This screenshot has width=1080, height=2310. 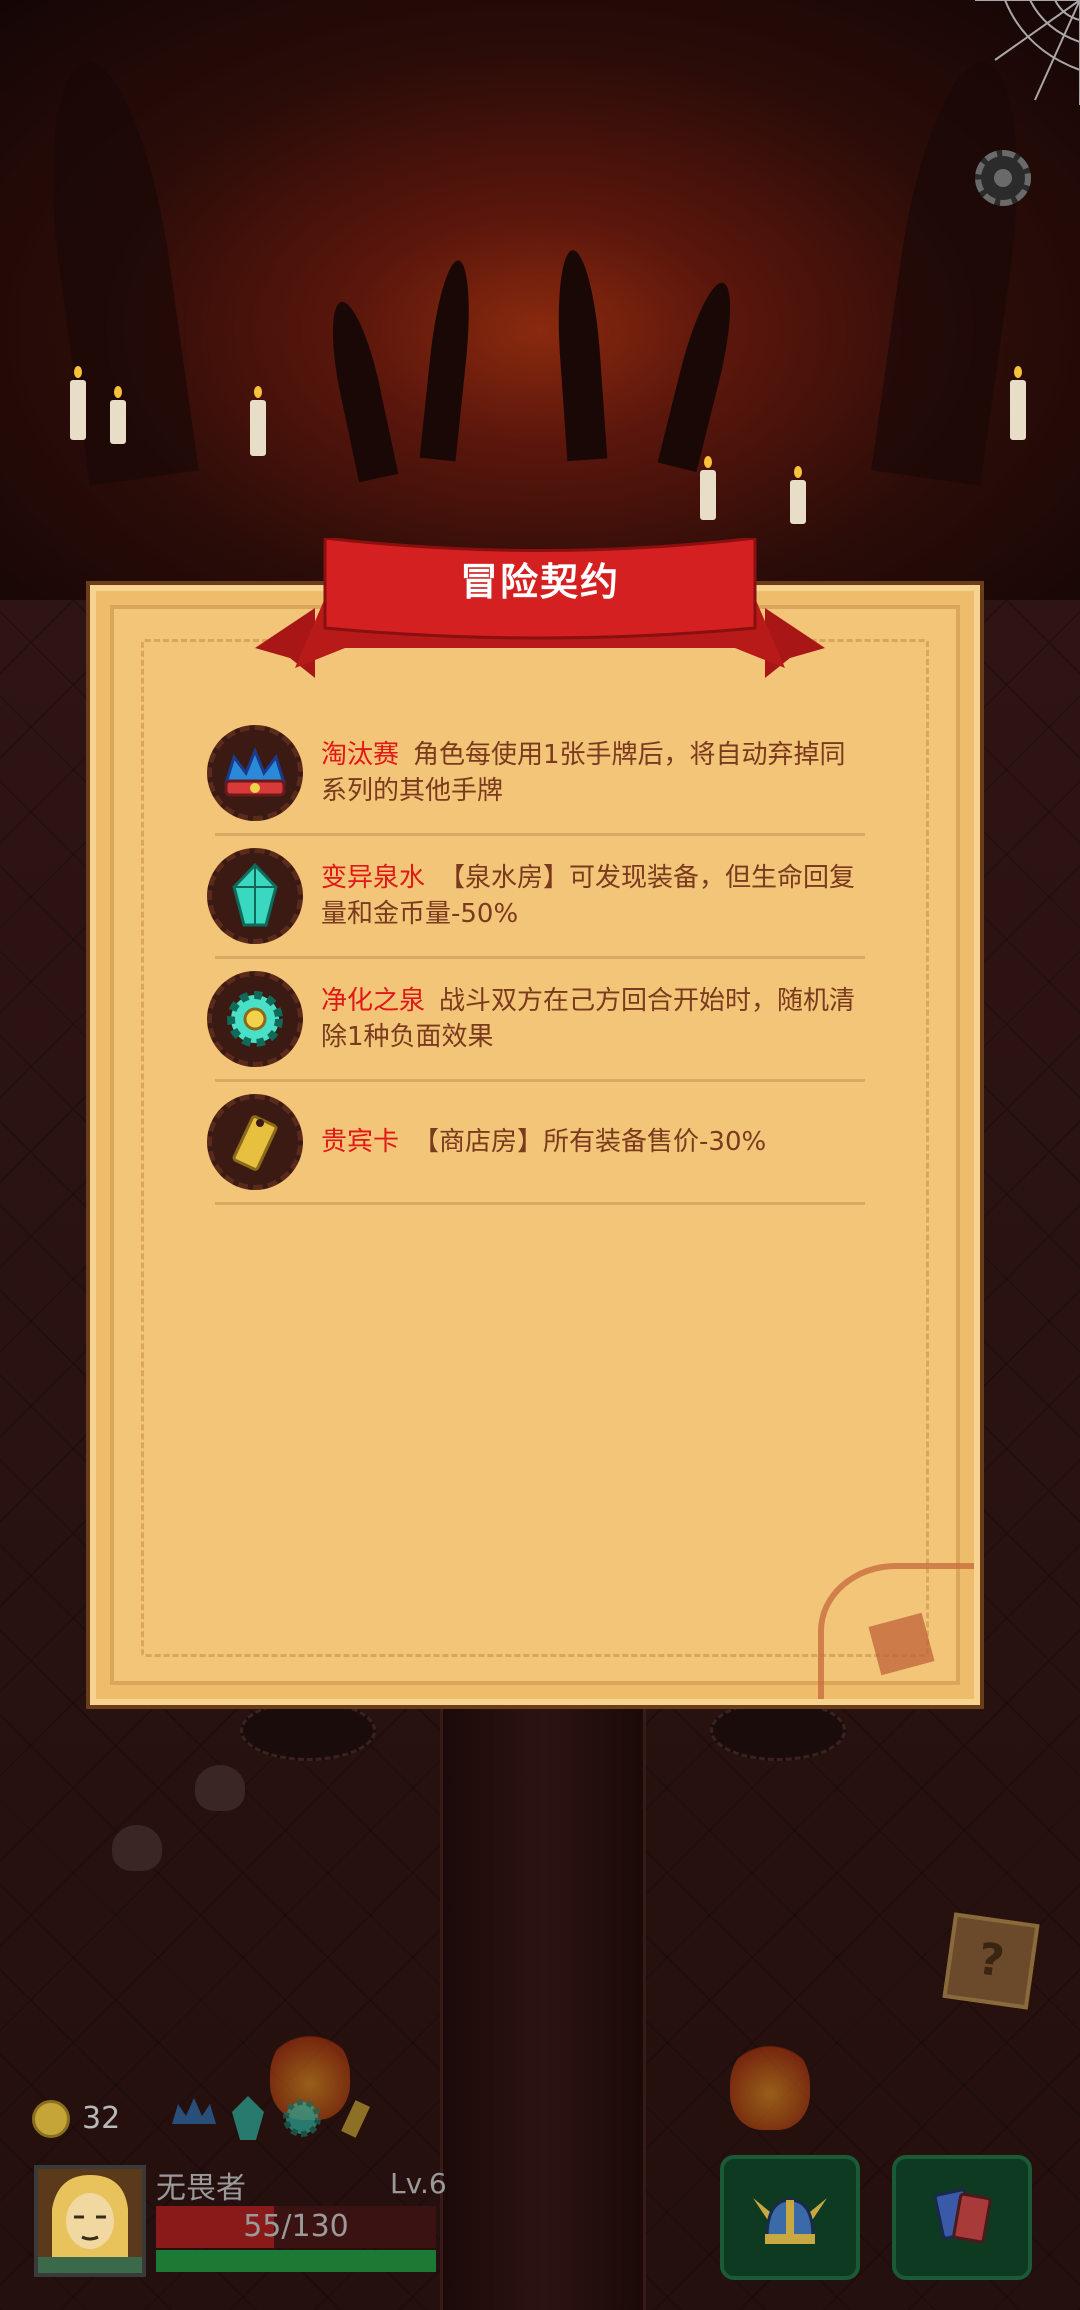 What do you see at coordinates (275, 2118) in the screenshot?
I see `contract-mini-icons` at bounding box center [275, 2118].